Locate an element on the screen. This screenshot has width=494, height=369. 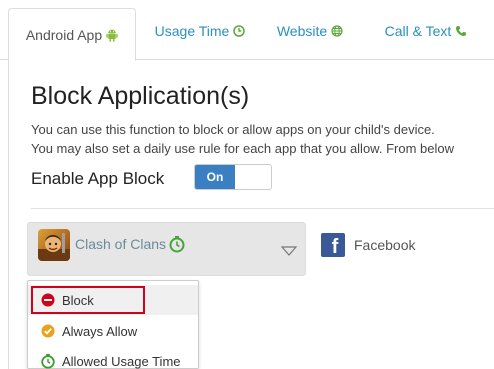
enable-app-block-label: Enable App Block is located at coordinates (98, 178).